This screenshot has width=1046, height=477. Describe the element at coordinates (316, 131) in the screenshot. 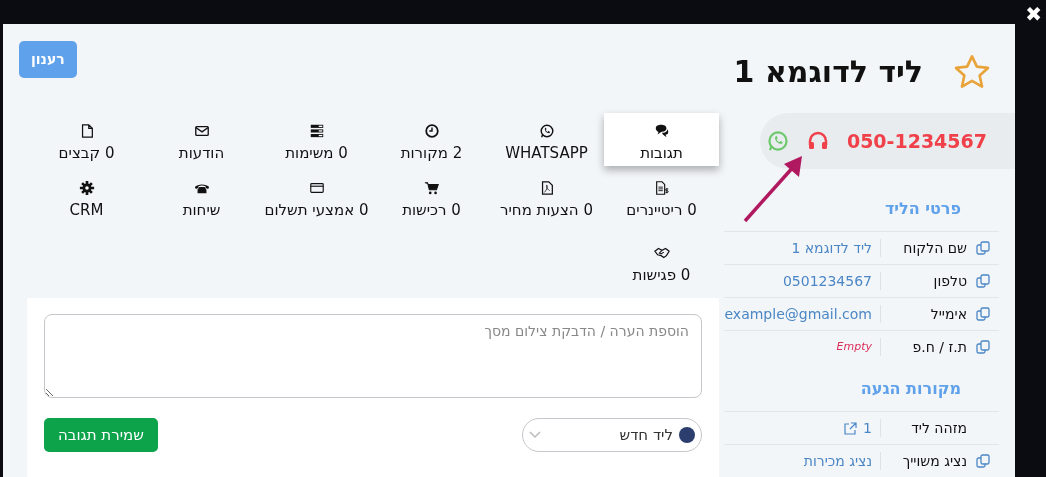

I see `server-stack-icon` at that location.